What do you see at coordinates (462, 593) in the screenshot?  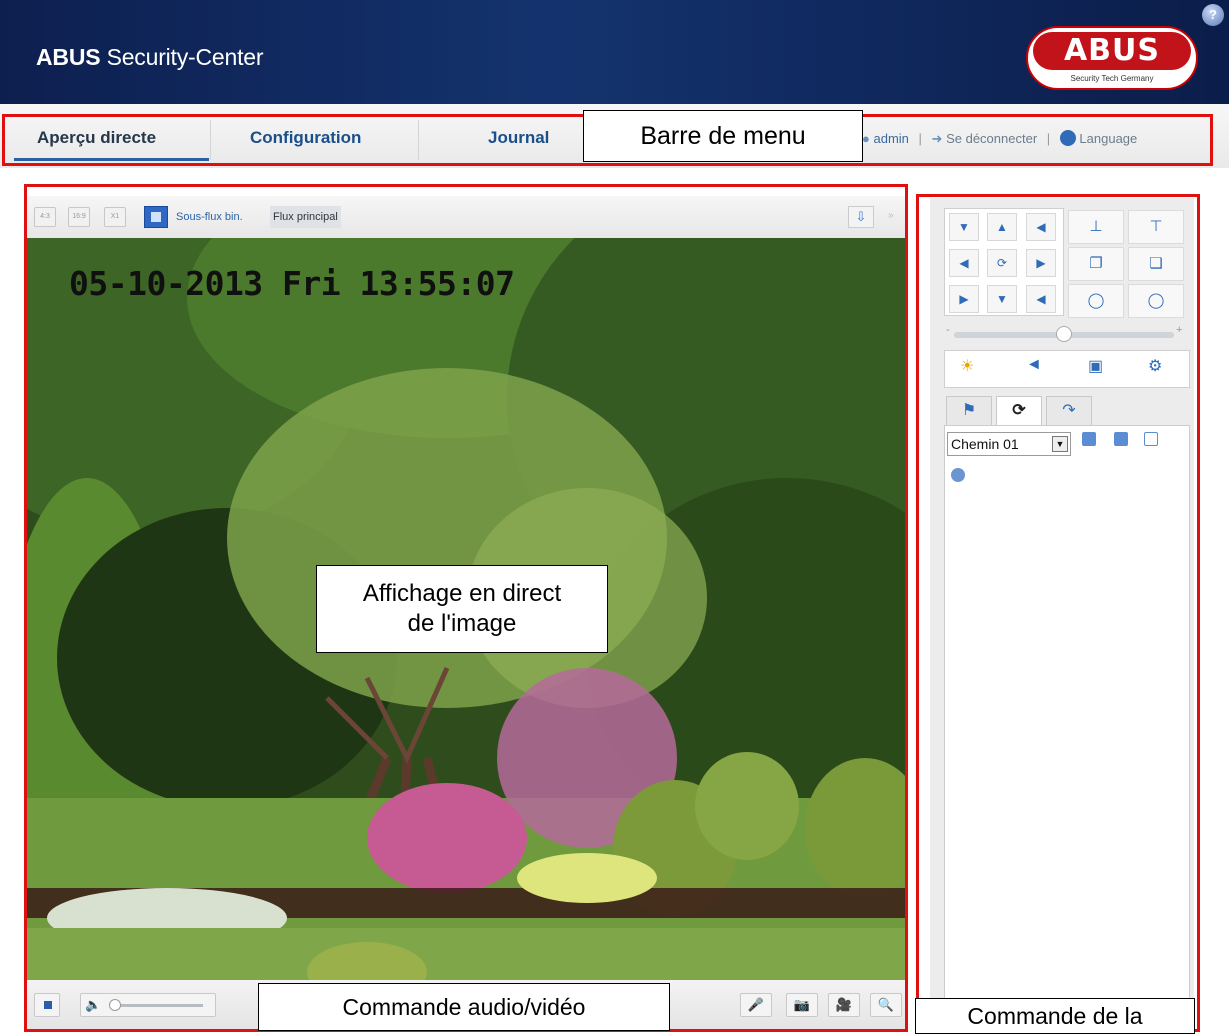 I see `callout-live-line1: Affichage en direct` at bounding box center [462, 593].